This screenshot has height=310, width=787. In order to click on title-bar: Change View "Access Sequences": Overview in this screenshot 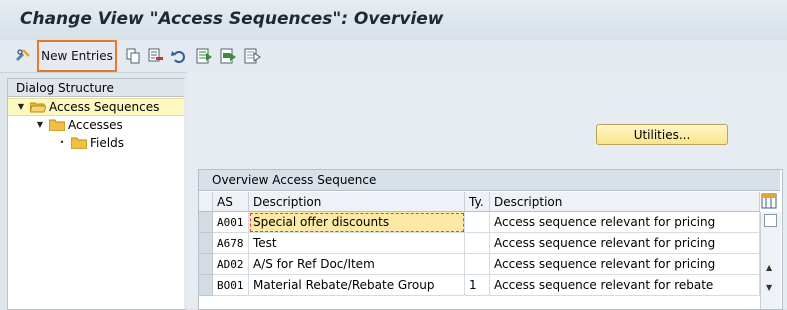, I will do `click(393, 20)`.